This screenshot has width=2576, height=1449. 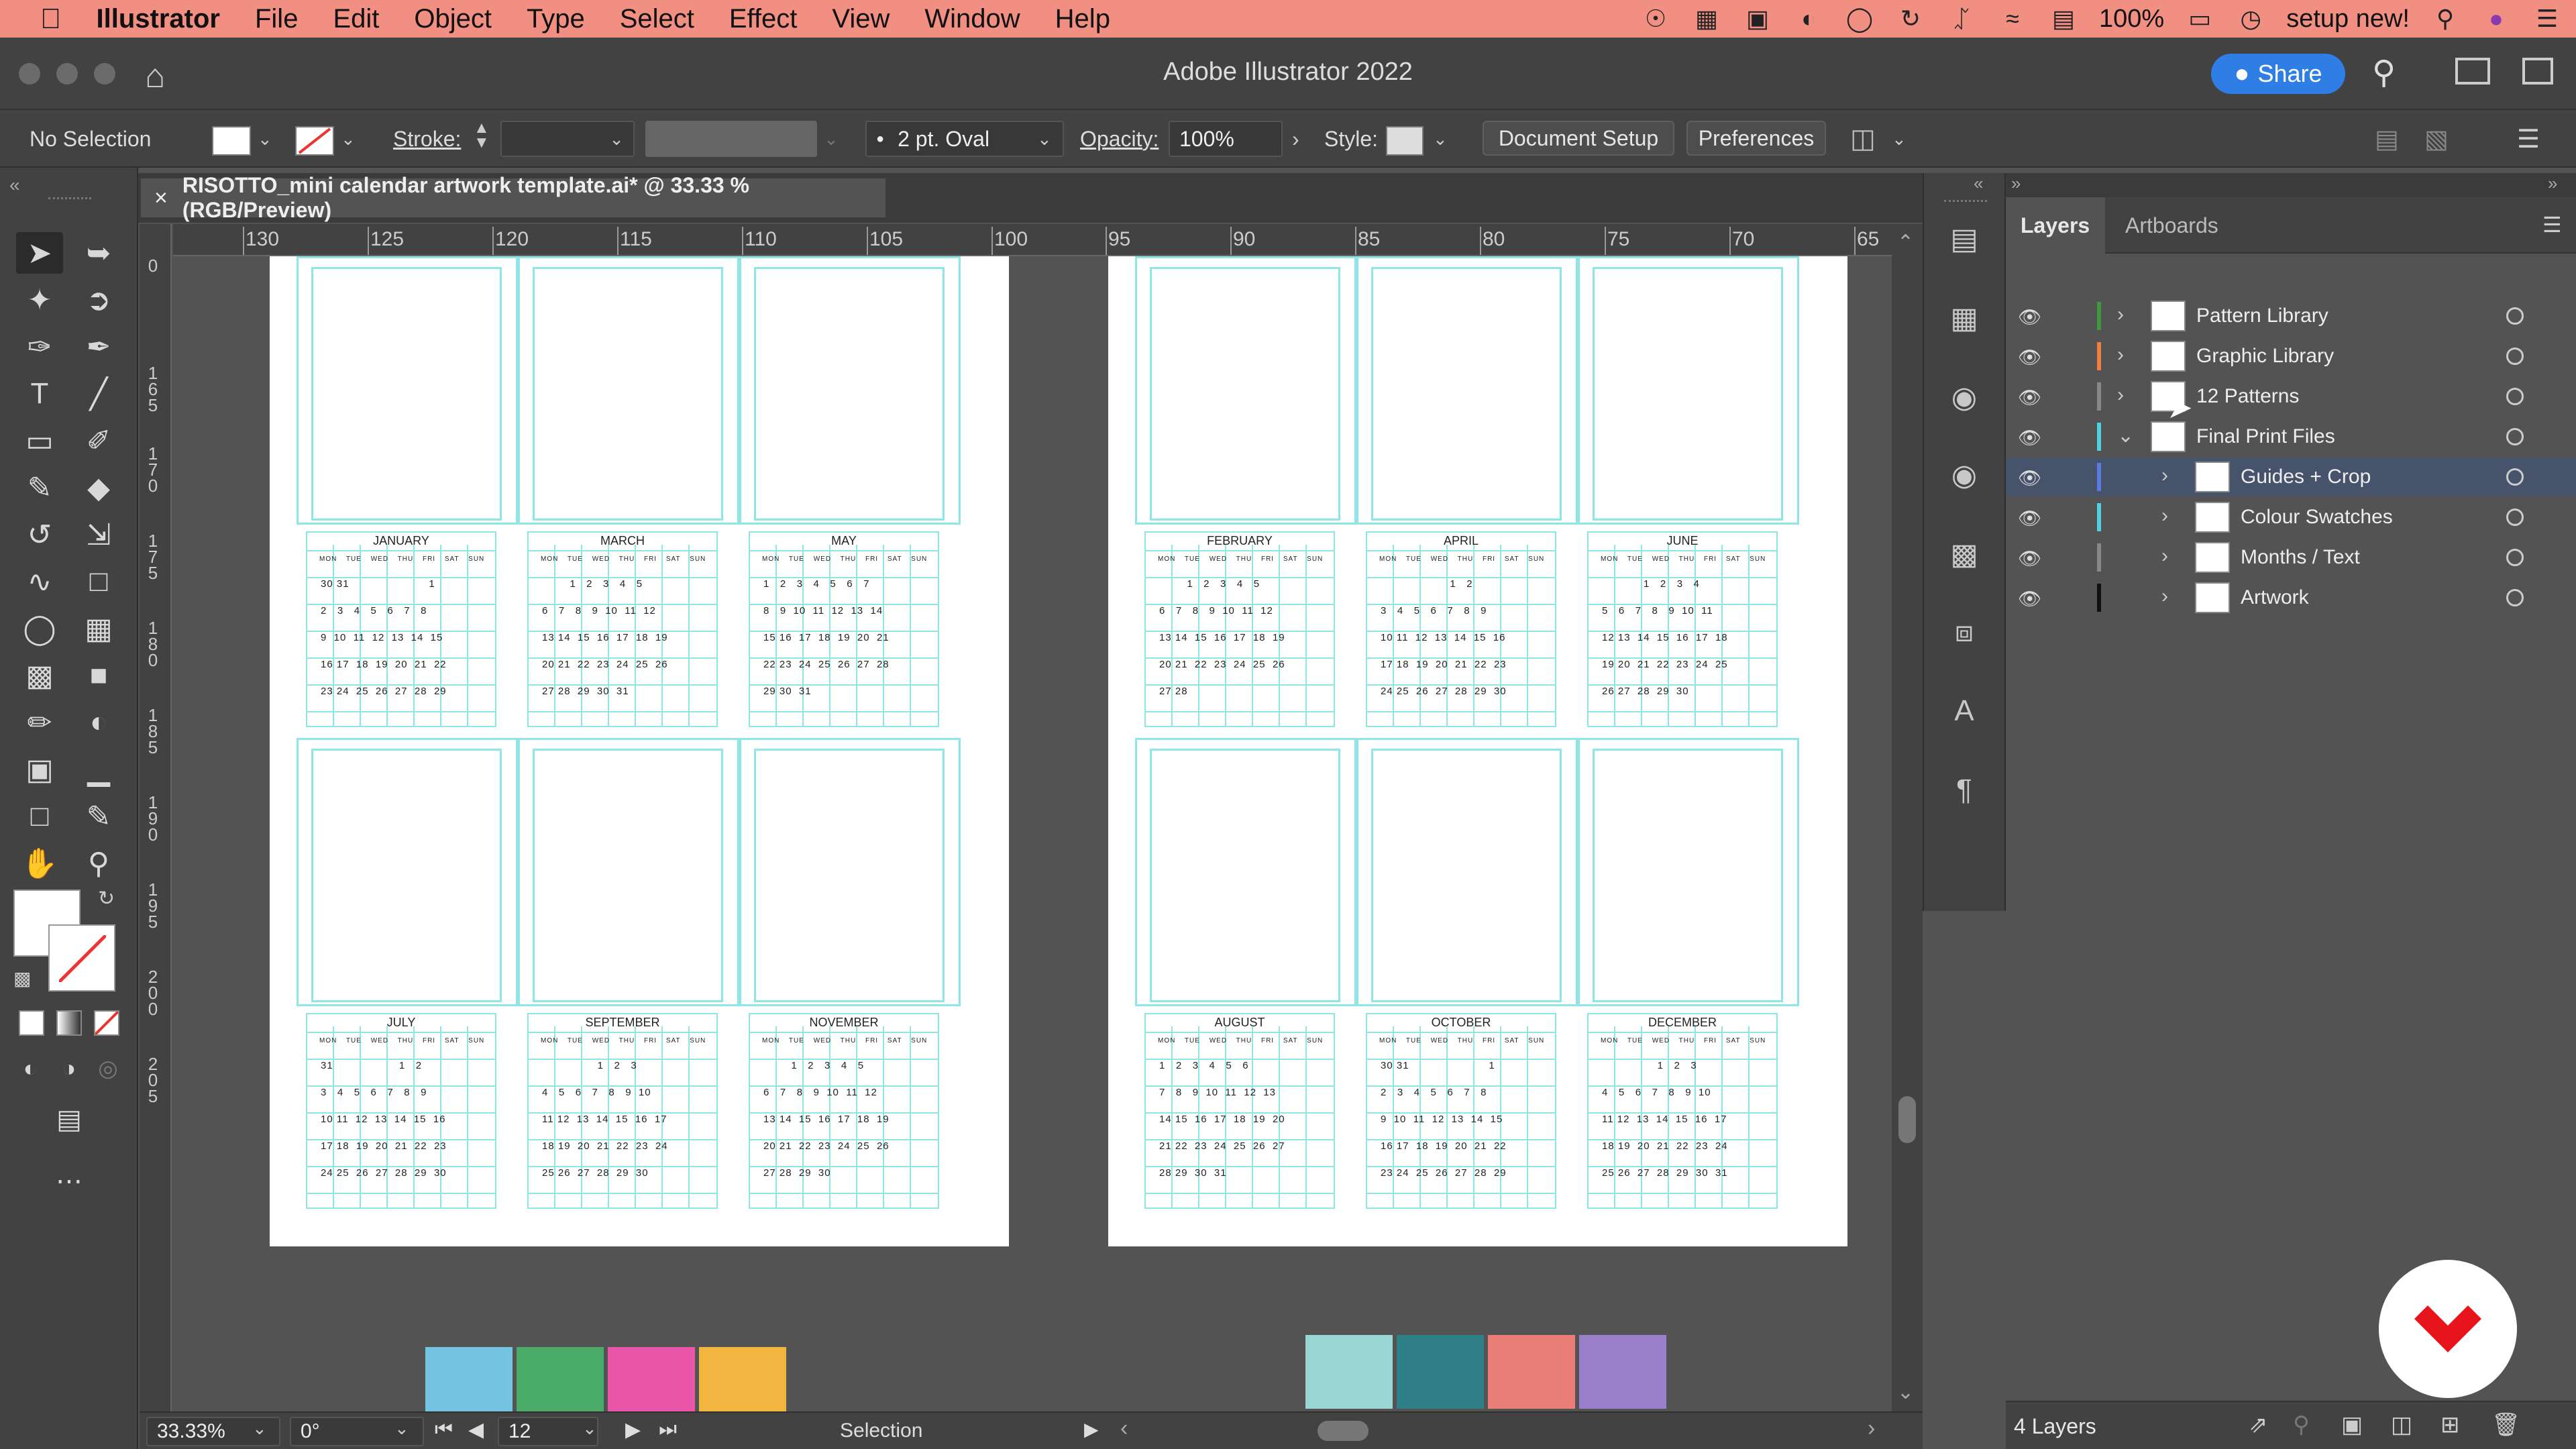 I want to click on menu-app-name: Illustrator, so click(x=158, y=19).